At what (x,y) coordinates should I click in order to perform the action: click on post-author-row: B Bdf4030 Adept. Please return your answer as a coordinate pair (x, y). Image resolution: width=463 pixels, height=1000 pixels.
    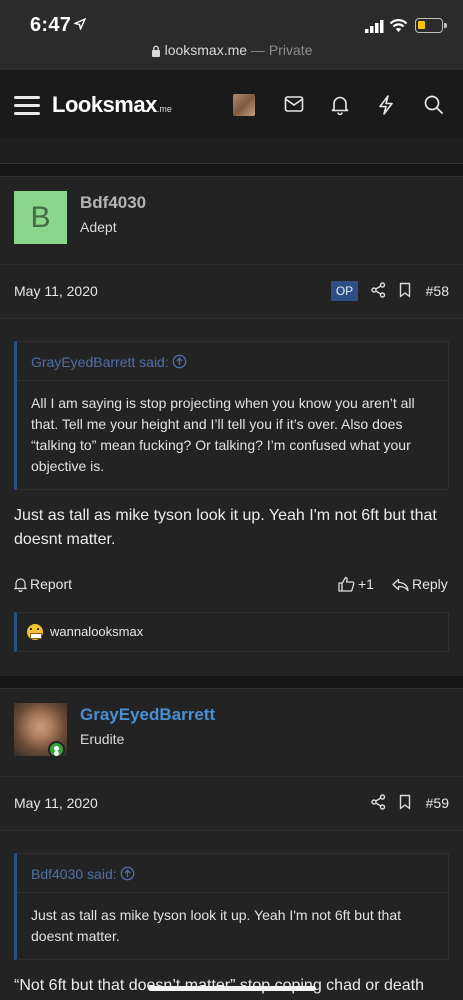
    Looking at the image, I should click on (231, 221).